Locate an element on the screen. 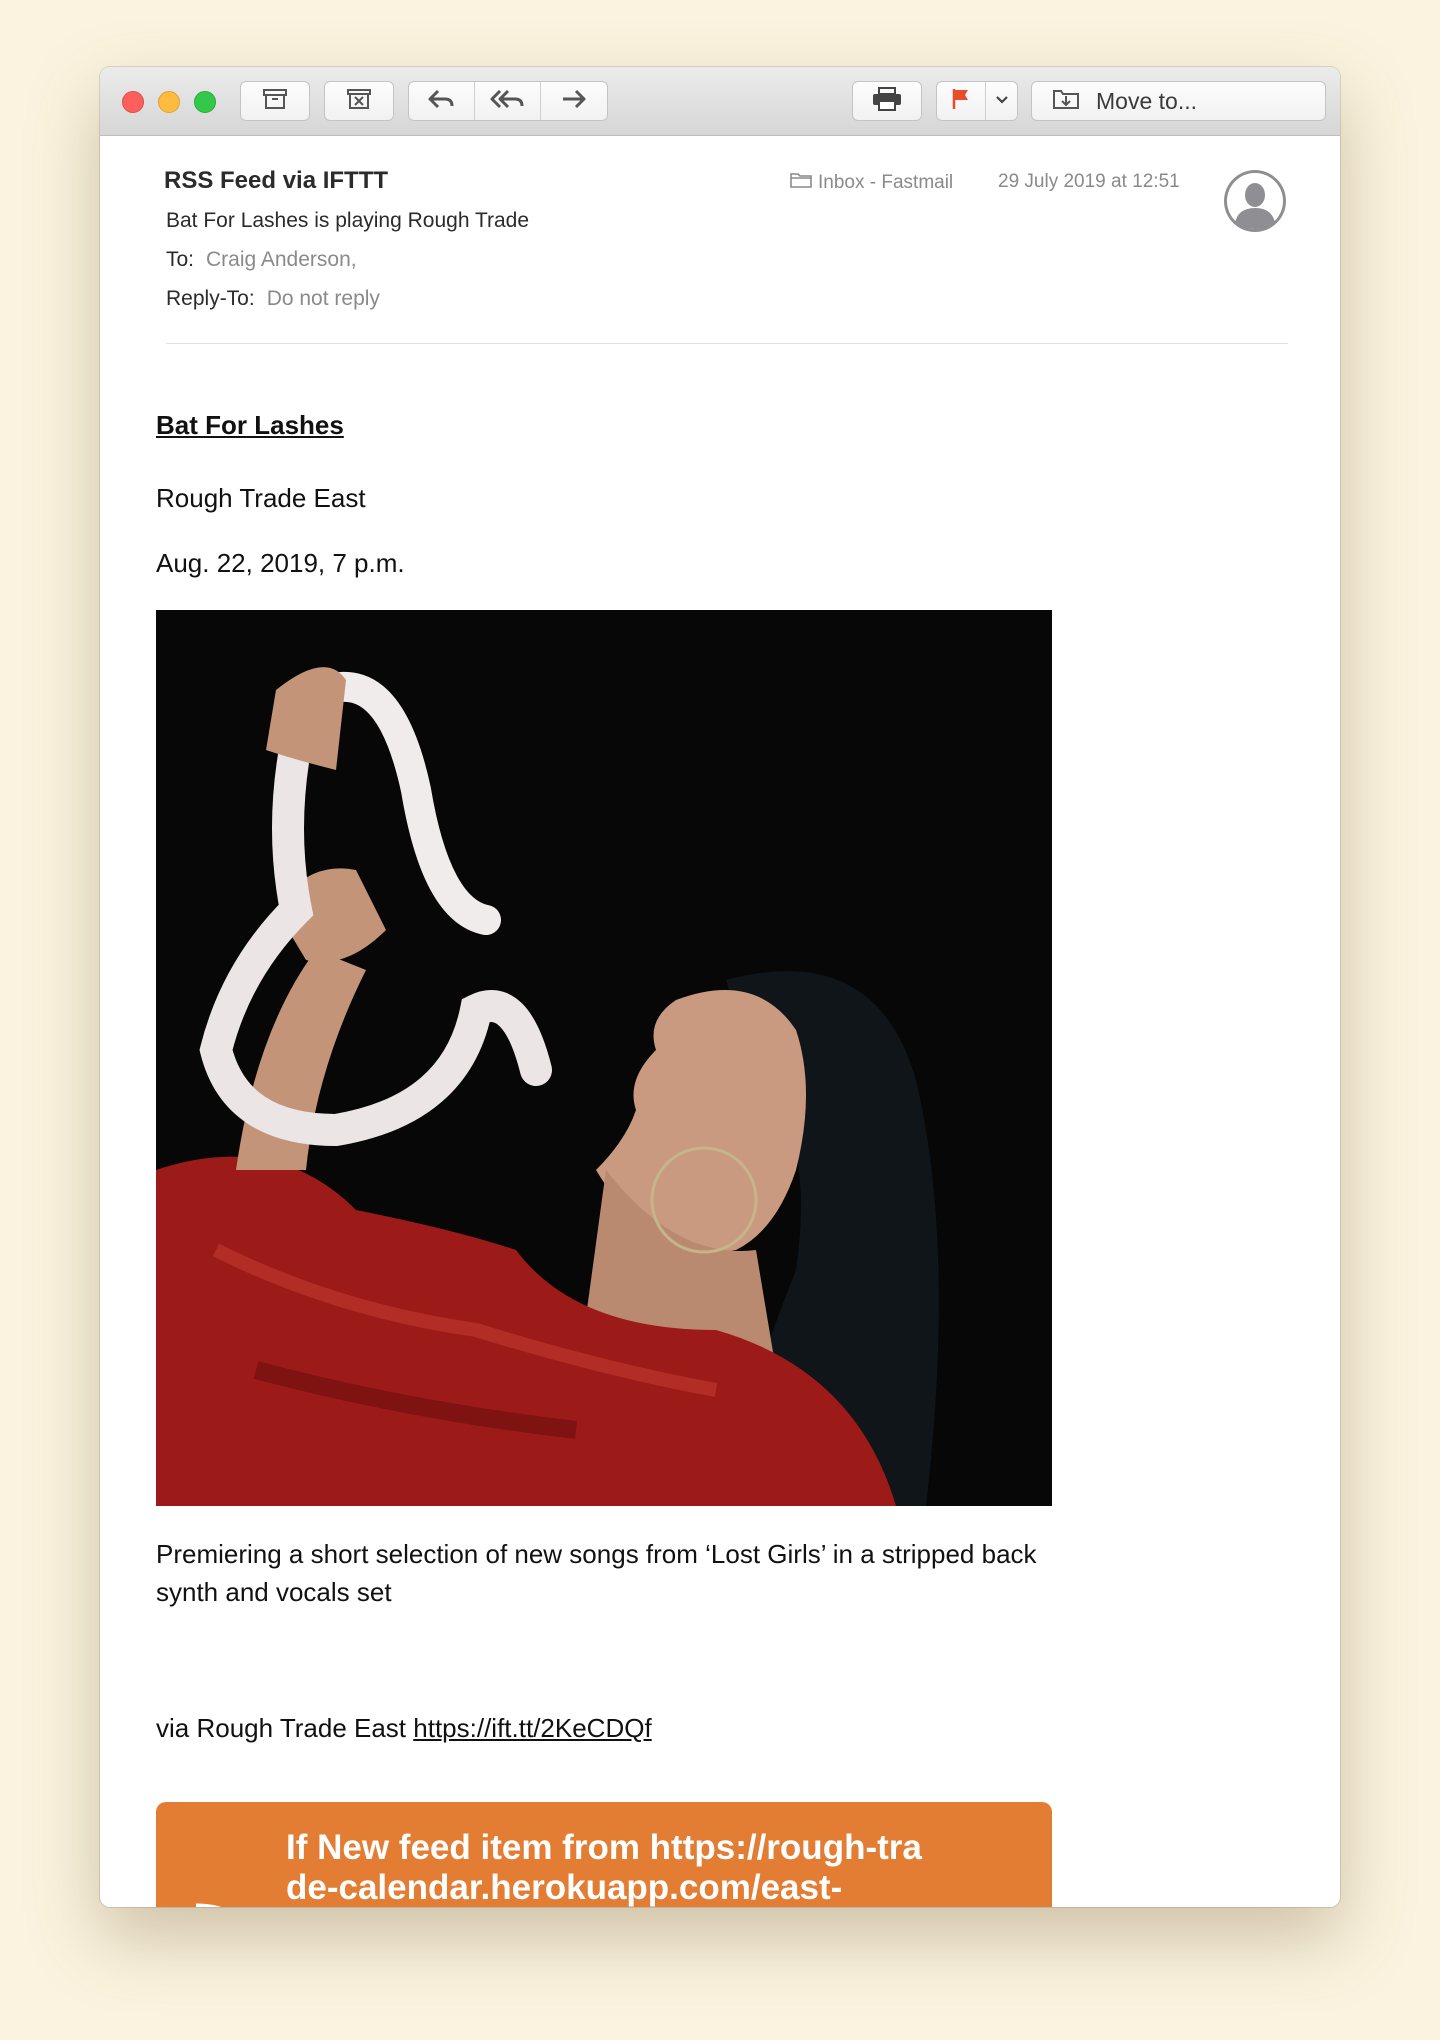  zoom-window-button is located at coordinates (205, 102).